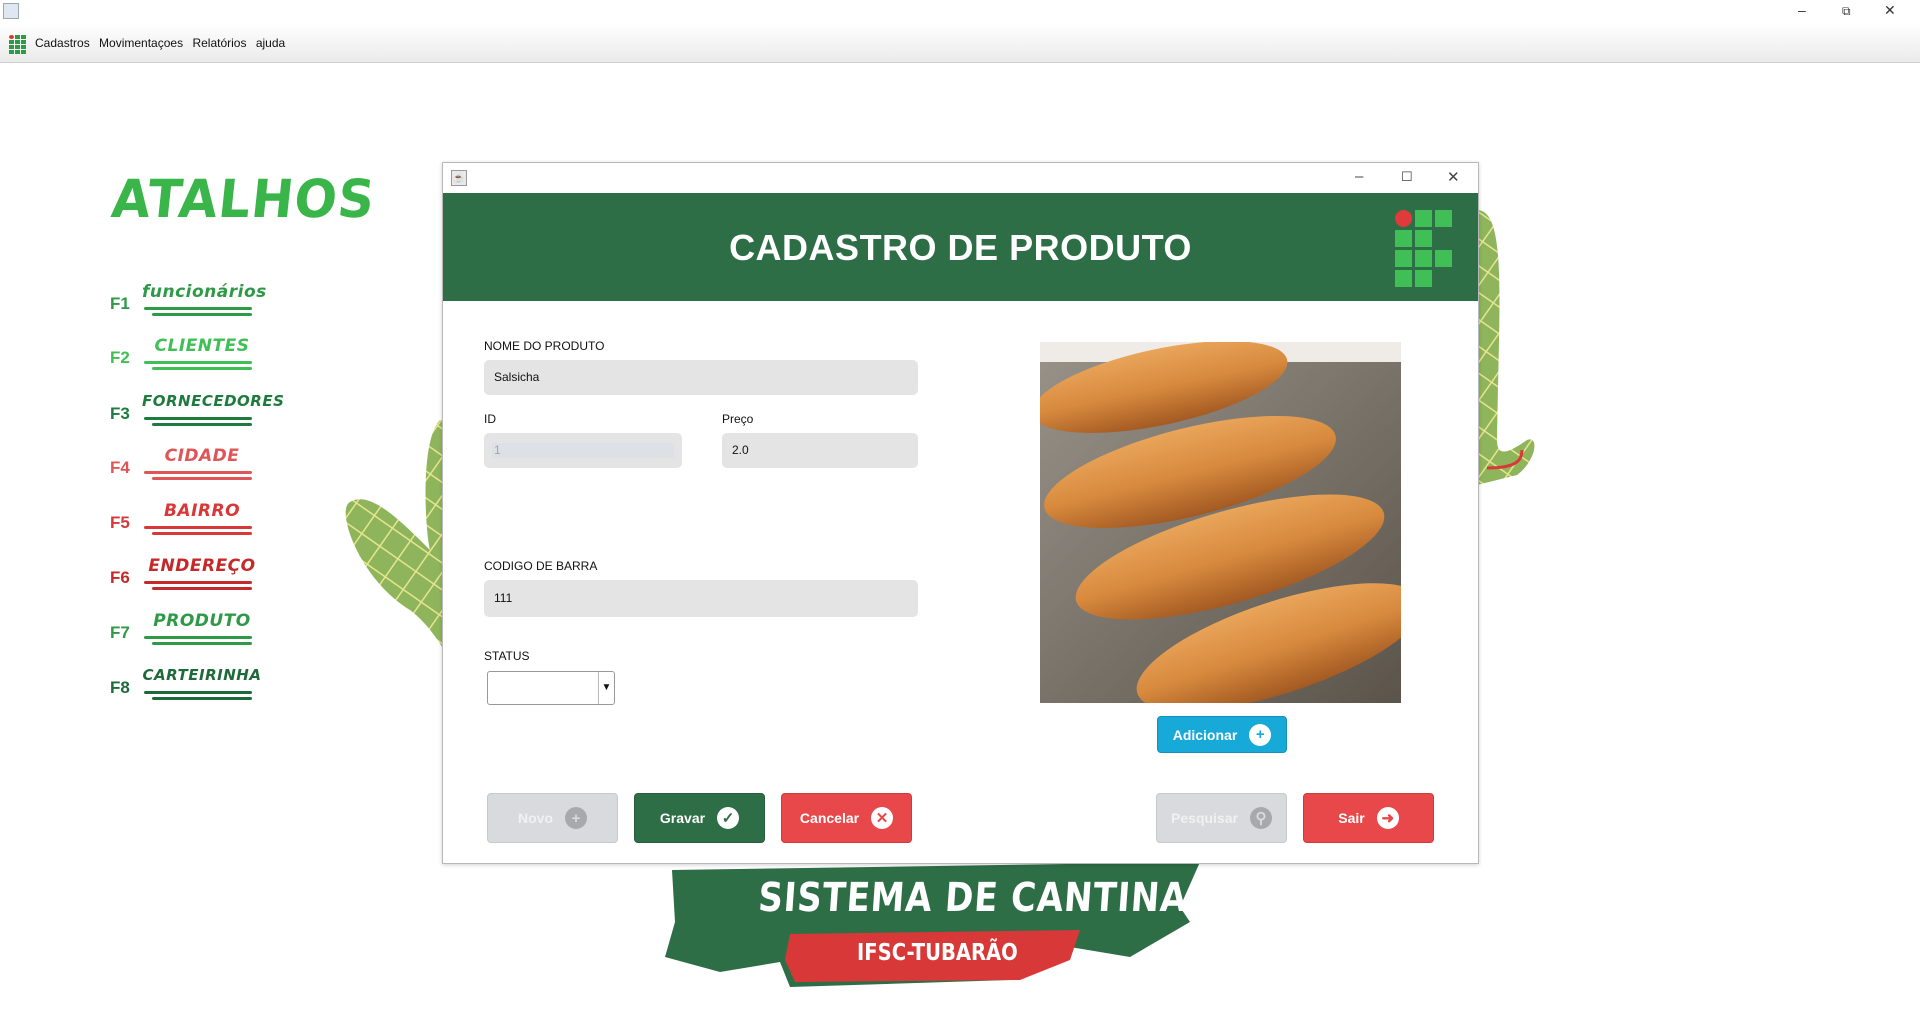 The image size is (1920, 1031). I want to click on restore-icon: ⧉, so click(1846, 11).